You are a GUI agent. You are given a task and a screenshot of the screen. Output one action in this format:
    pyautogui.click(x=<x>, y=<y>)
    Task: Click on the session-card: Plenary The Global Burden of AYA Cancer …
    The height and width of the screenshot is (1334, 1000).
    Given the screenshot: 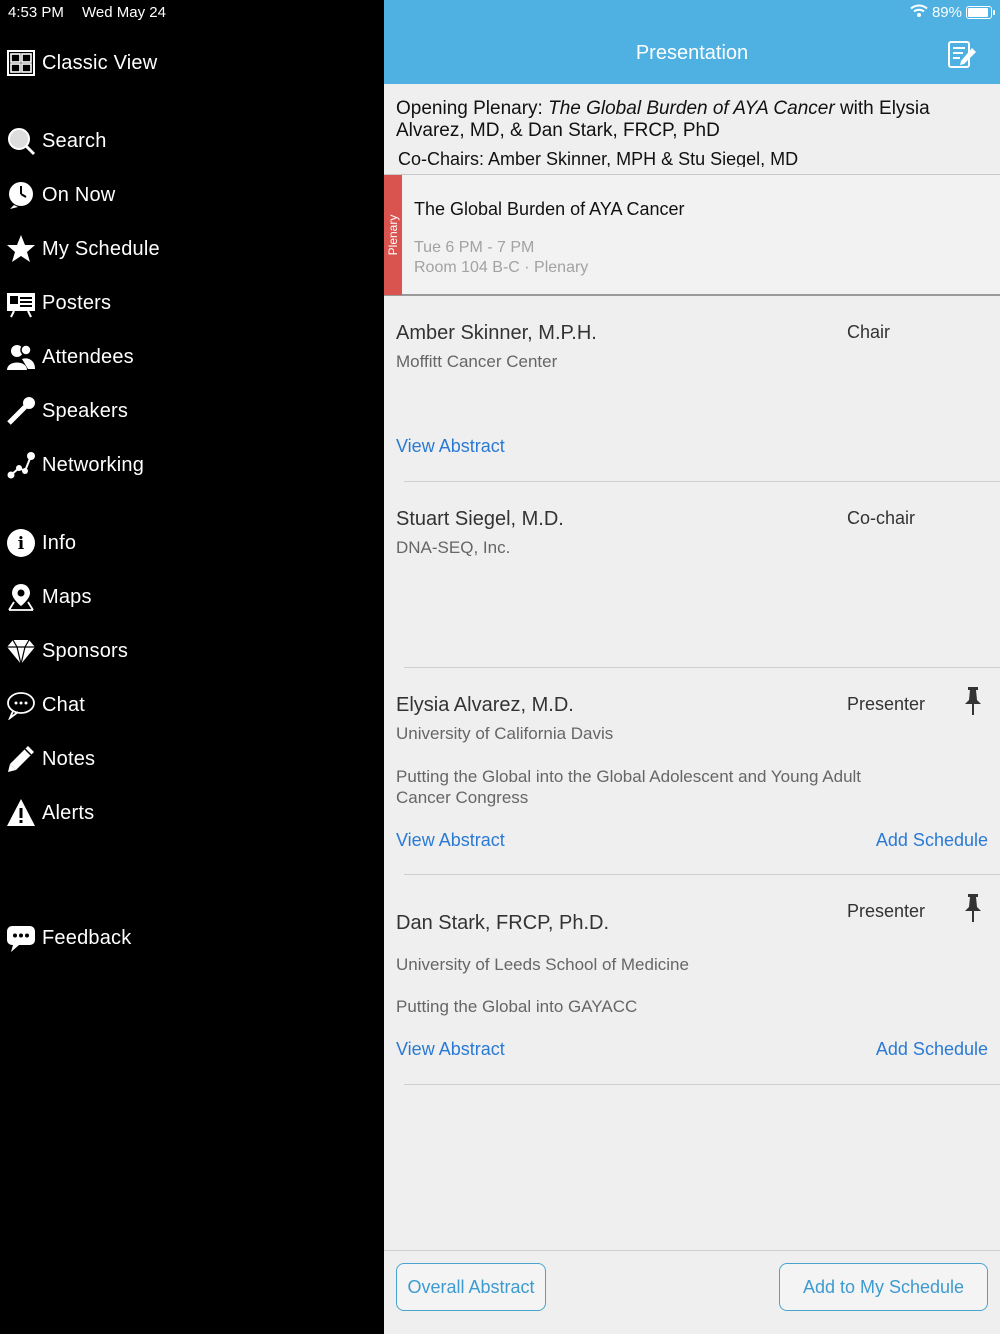 What is the action you would take?
    pyautogui.click(x=692, y=235)
    